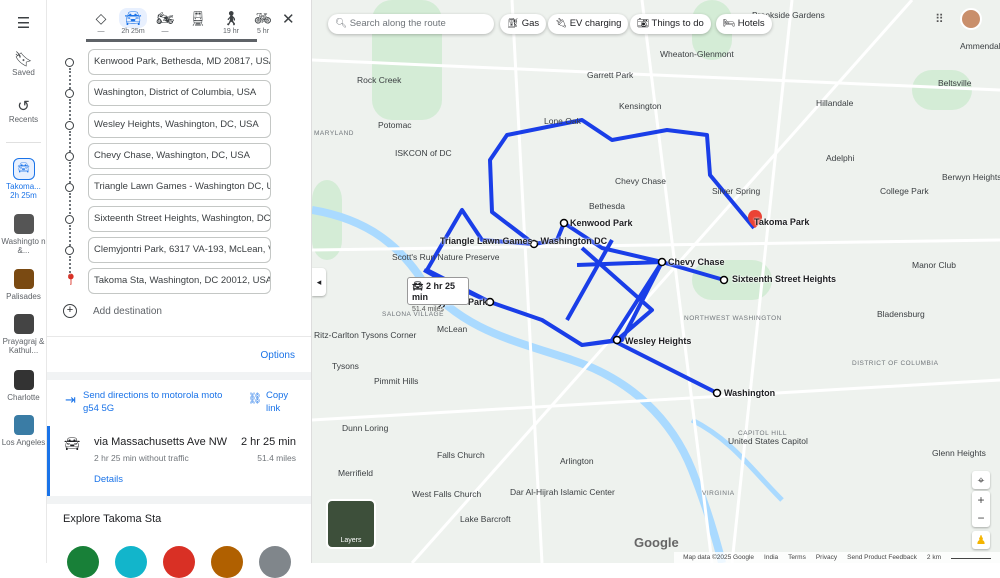 The width and height of the screenshot is (1000, 578). I want to click on place-label: Glenn Heights, so click(959, 453).